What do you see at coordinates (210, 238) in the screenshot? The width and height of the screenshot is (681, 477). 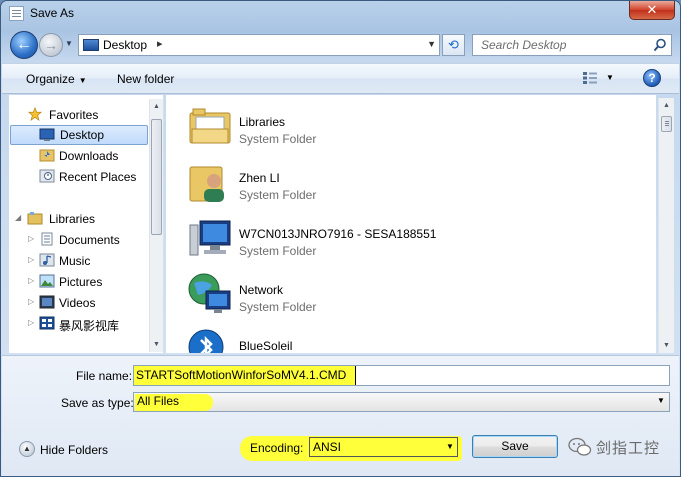 I see `computer-icon` at bounding box center [210, 238].